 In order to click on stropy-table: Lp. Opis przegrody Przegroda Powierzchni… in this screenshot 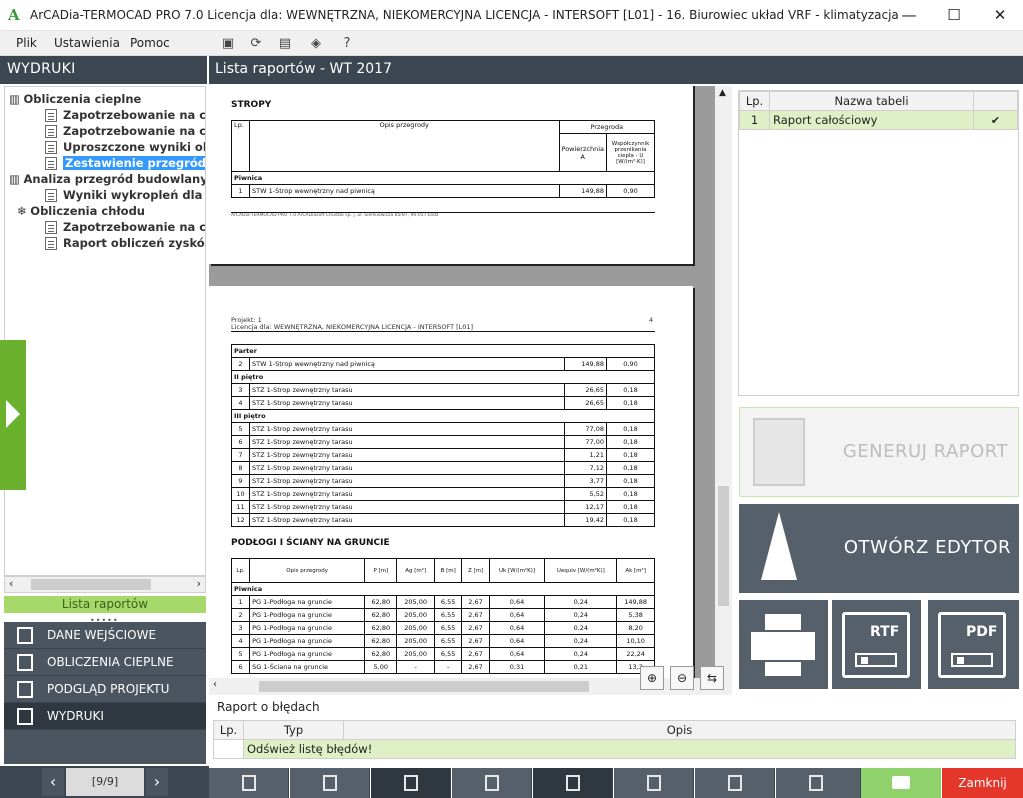, I will do `click(443, 159)`.